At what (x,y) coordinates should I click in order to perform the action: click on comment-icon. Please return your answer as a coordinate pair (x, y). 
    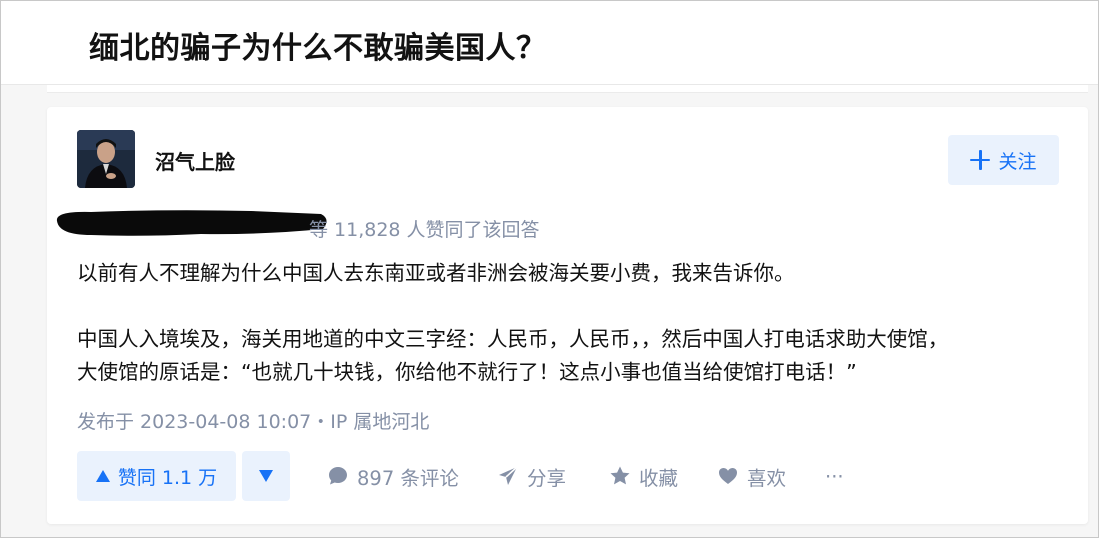
    Looking at the image, I should click on (338, 476).